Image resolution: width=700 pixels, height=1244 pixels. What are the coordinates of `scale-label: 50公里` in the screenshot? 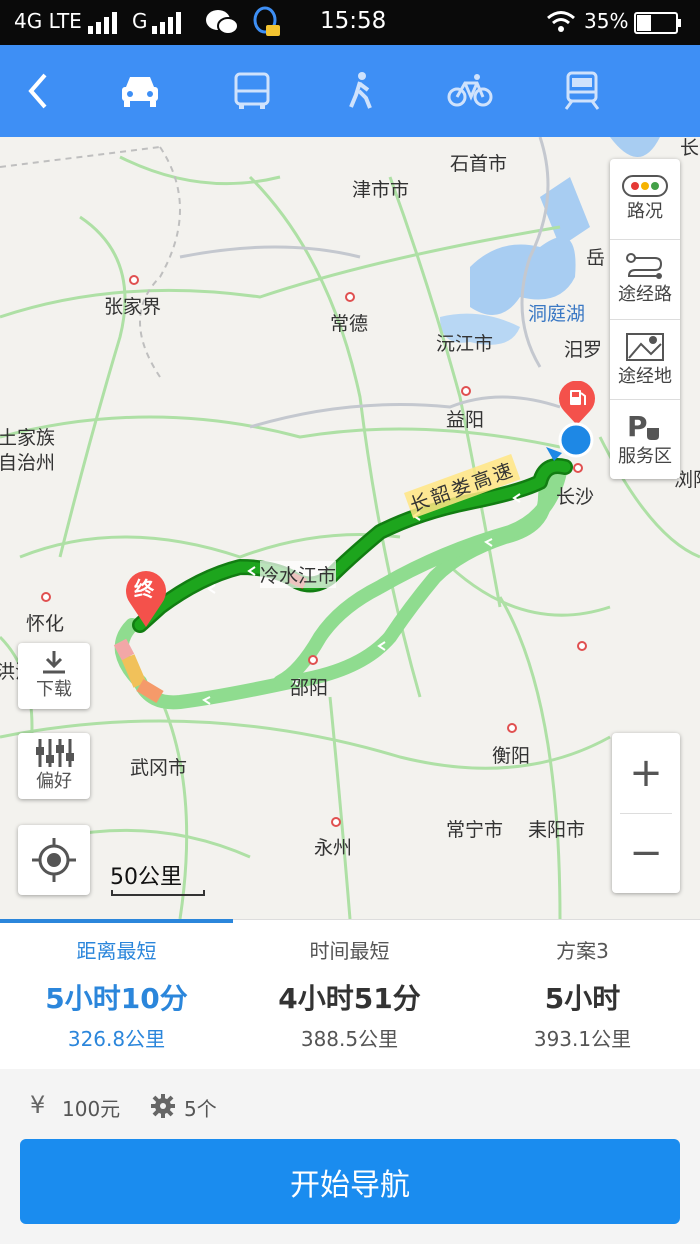 It's located at (146, 877).